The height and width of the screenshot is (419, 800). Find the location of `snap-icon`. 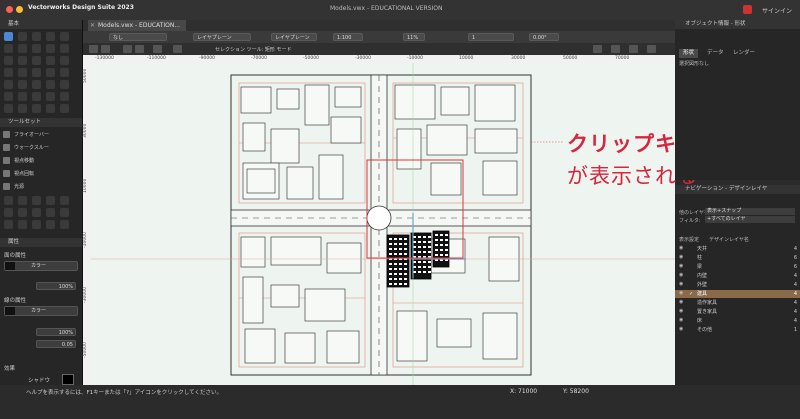

snap-icon is located at coordinates (597, 49).